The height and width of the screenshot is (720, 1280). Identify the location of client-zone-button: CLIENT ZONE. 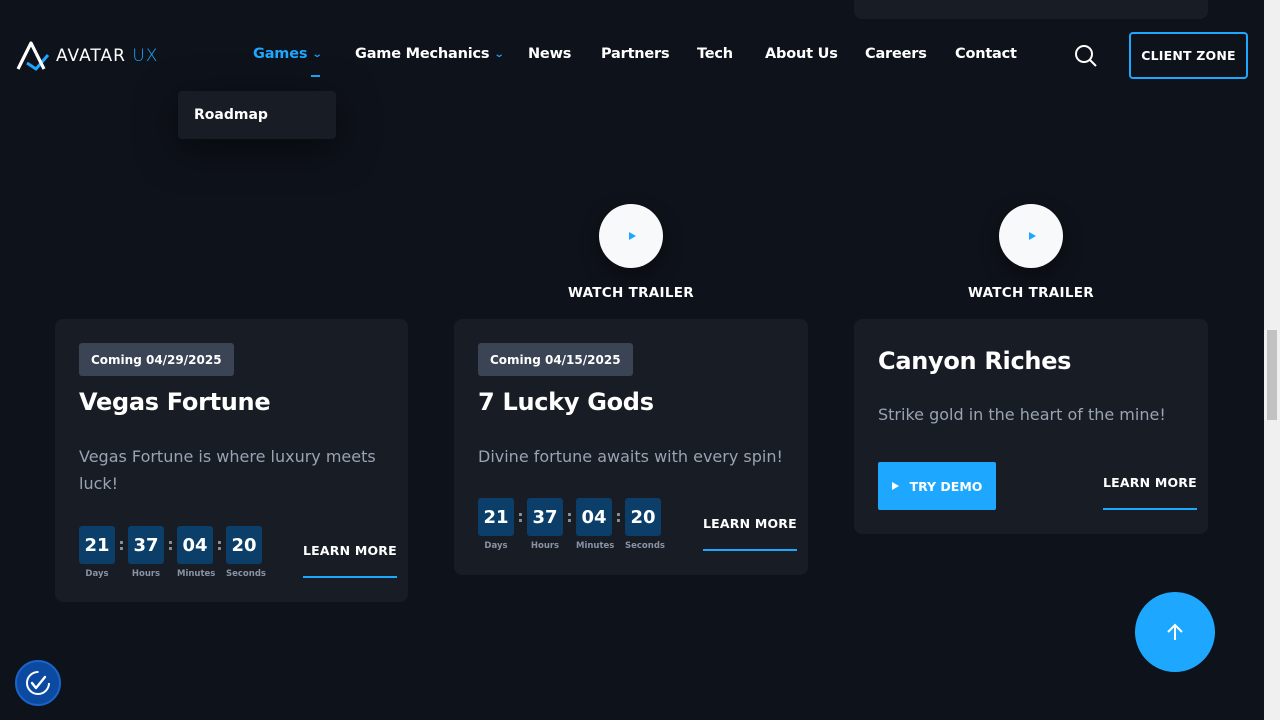
(1188, 55).